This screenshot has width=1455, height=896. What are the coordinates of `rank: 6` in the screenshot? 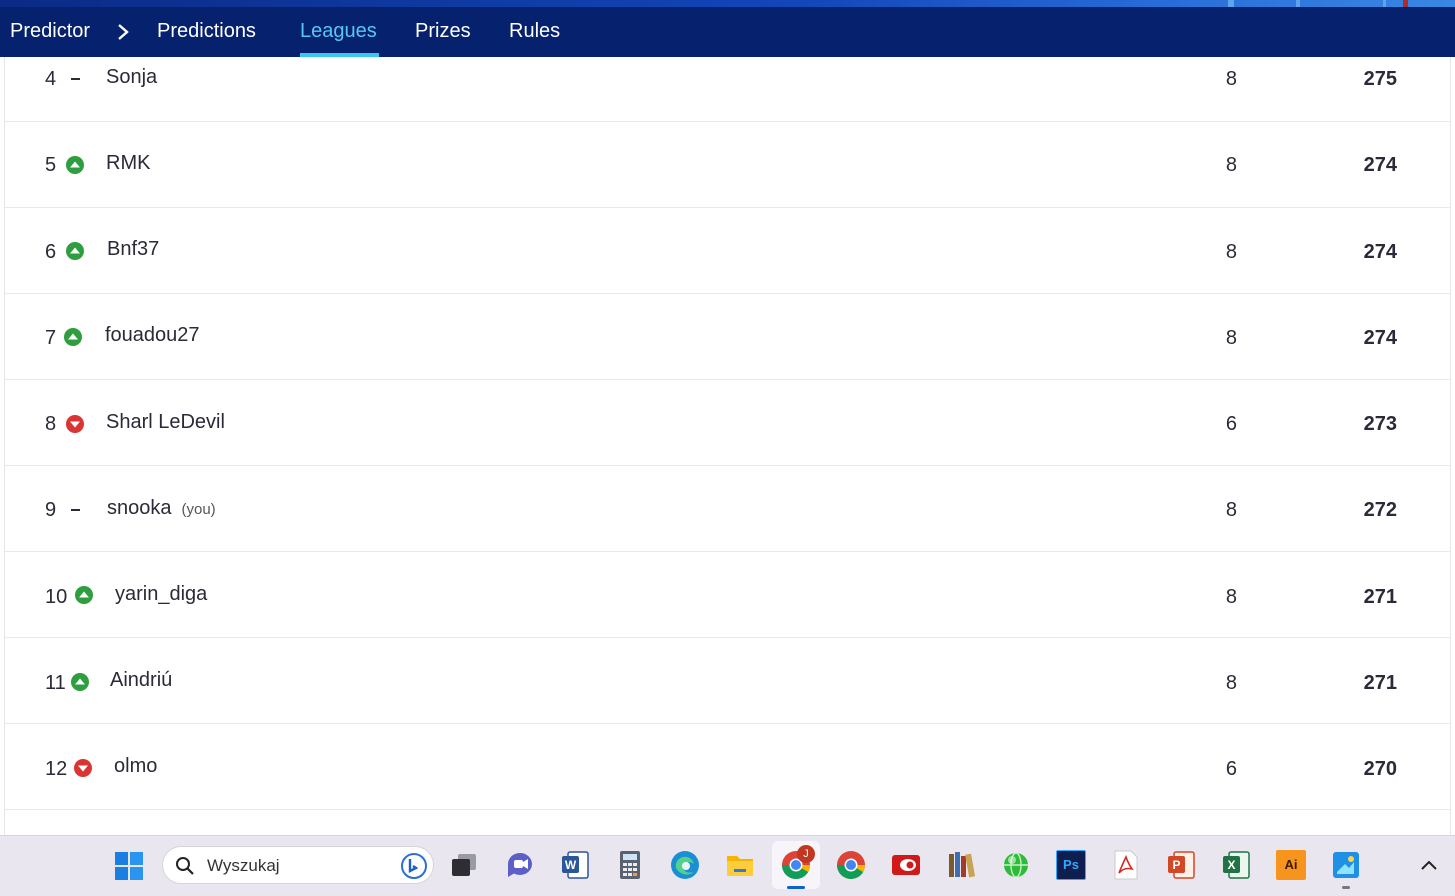 It's located at (51, 252).